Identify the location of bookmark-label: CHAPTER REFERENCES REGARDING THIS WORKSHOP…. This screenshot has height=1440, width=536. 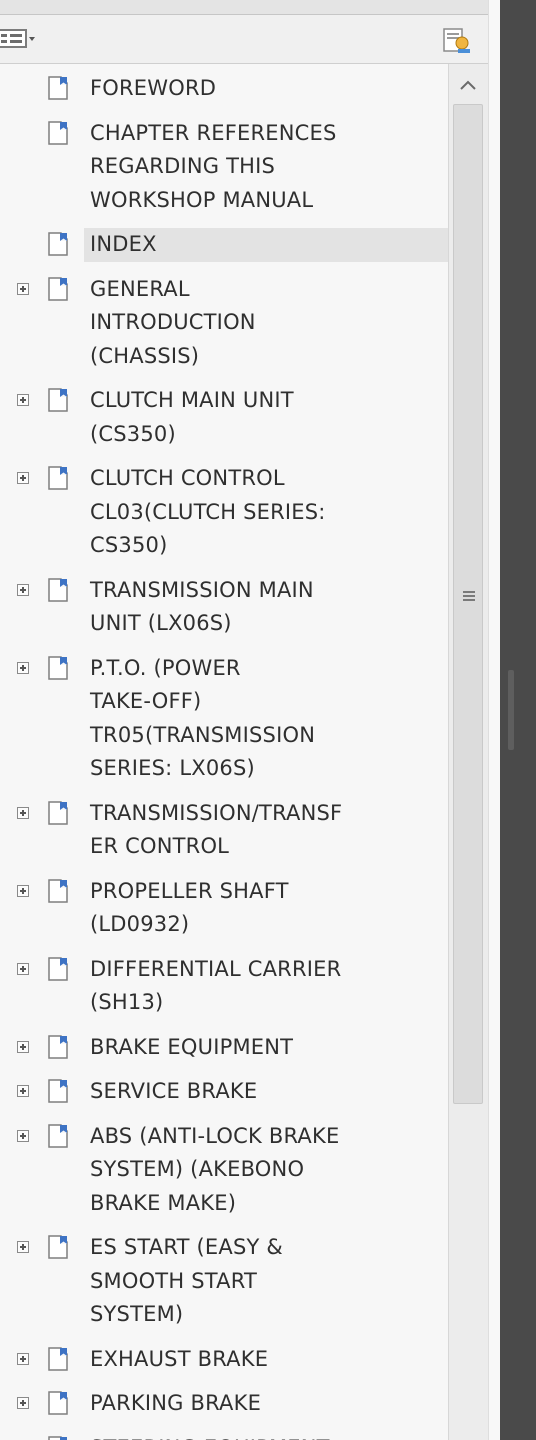
(266, 167).